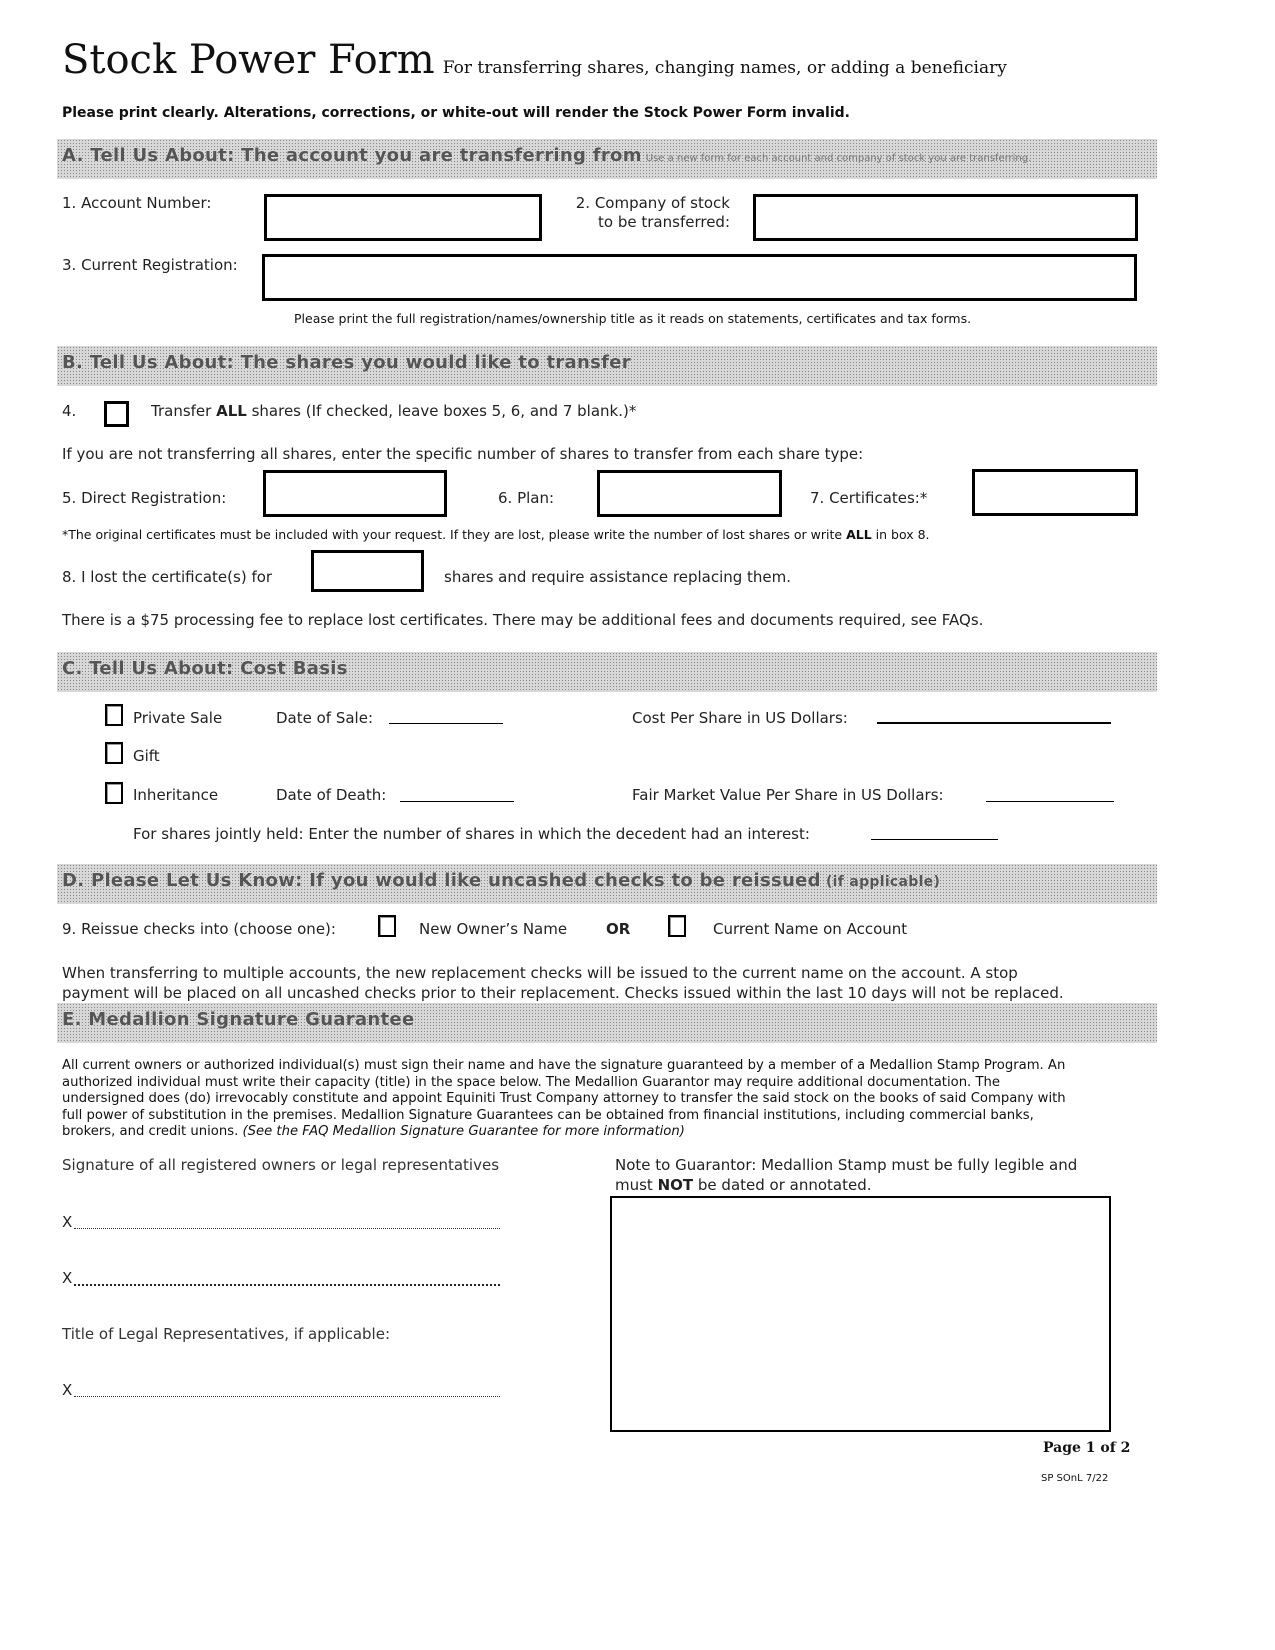 This screenshot has width=1275, height=1650. I want to click on new-owner-label: New Owner’s Name, so click(493, 929).